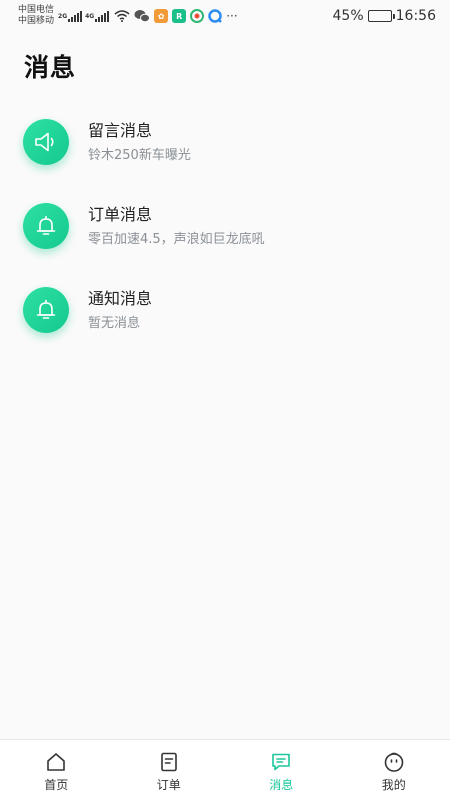 This screenshot has height=800, width=450. I want to click on nav-item-profile: 我的, so click(394, 770).